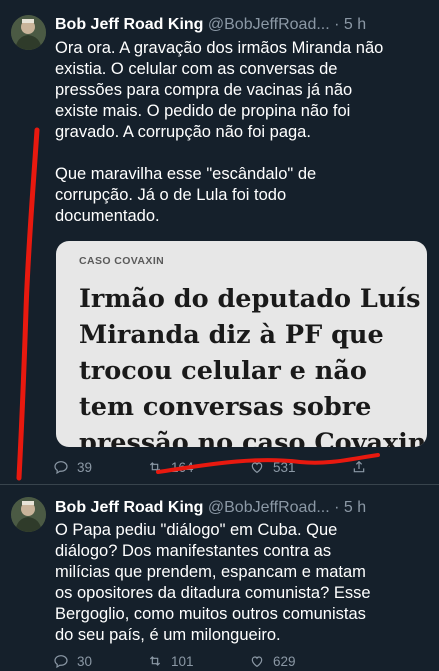 This screenshot has width=439, height=671. Describe the element at coordinates (272, 661) in the screenshot. I see `like-button: 629` at that location.